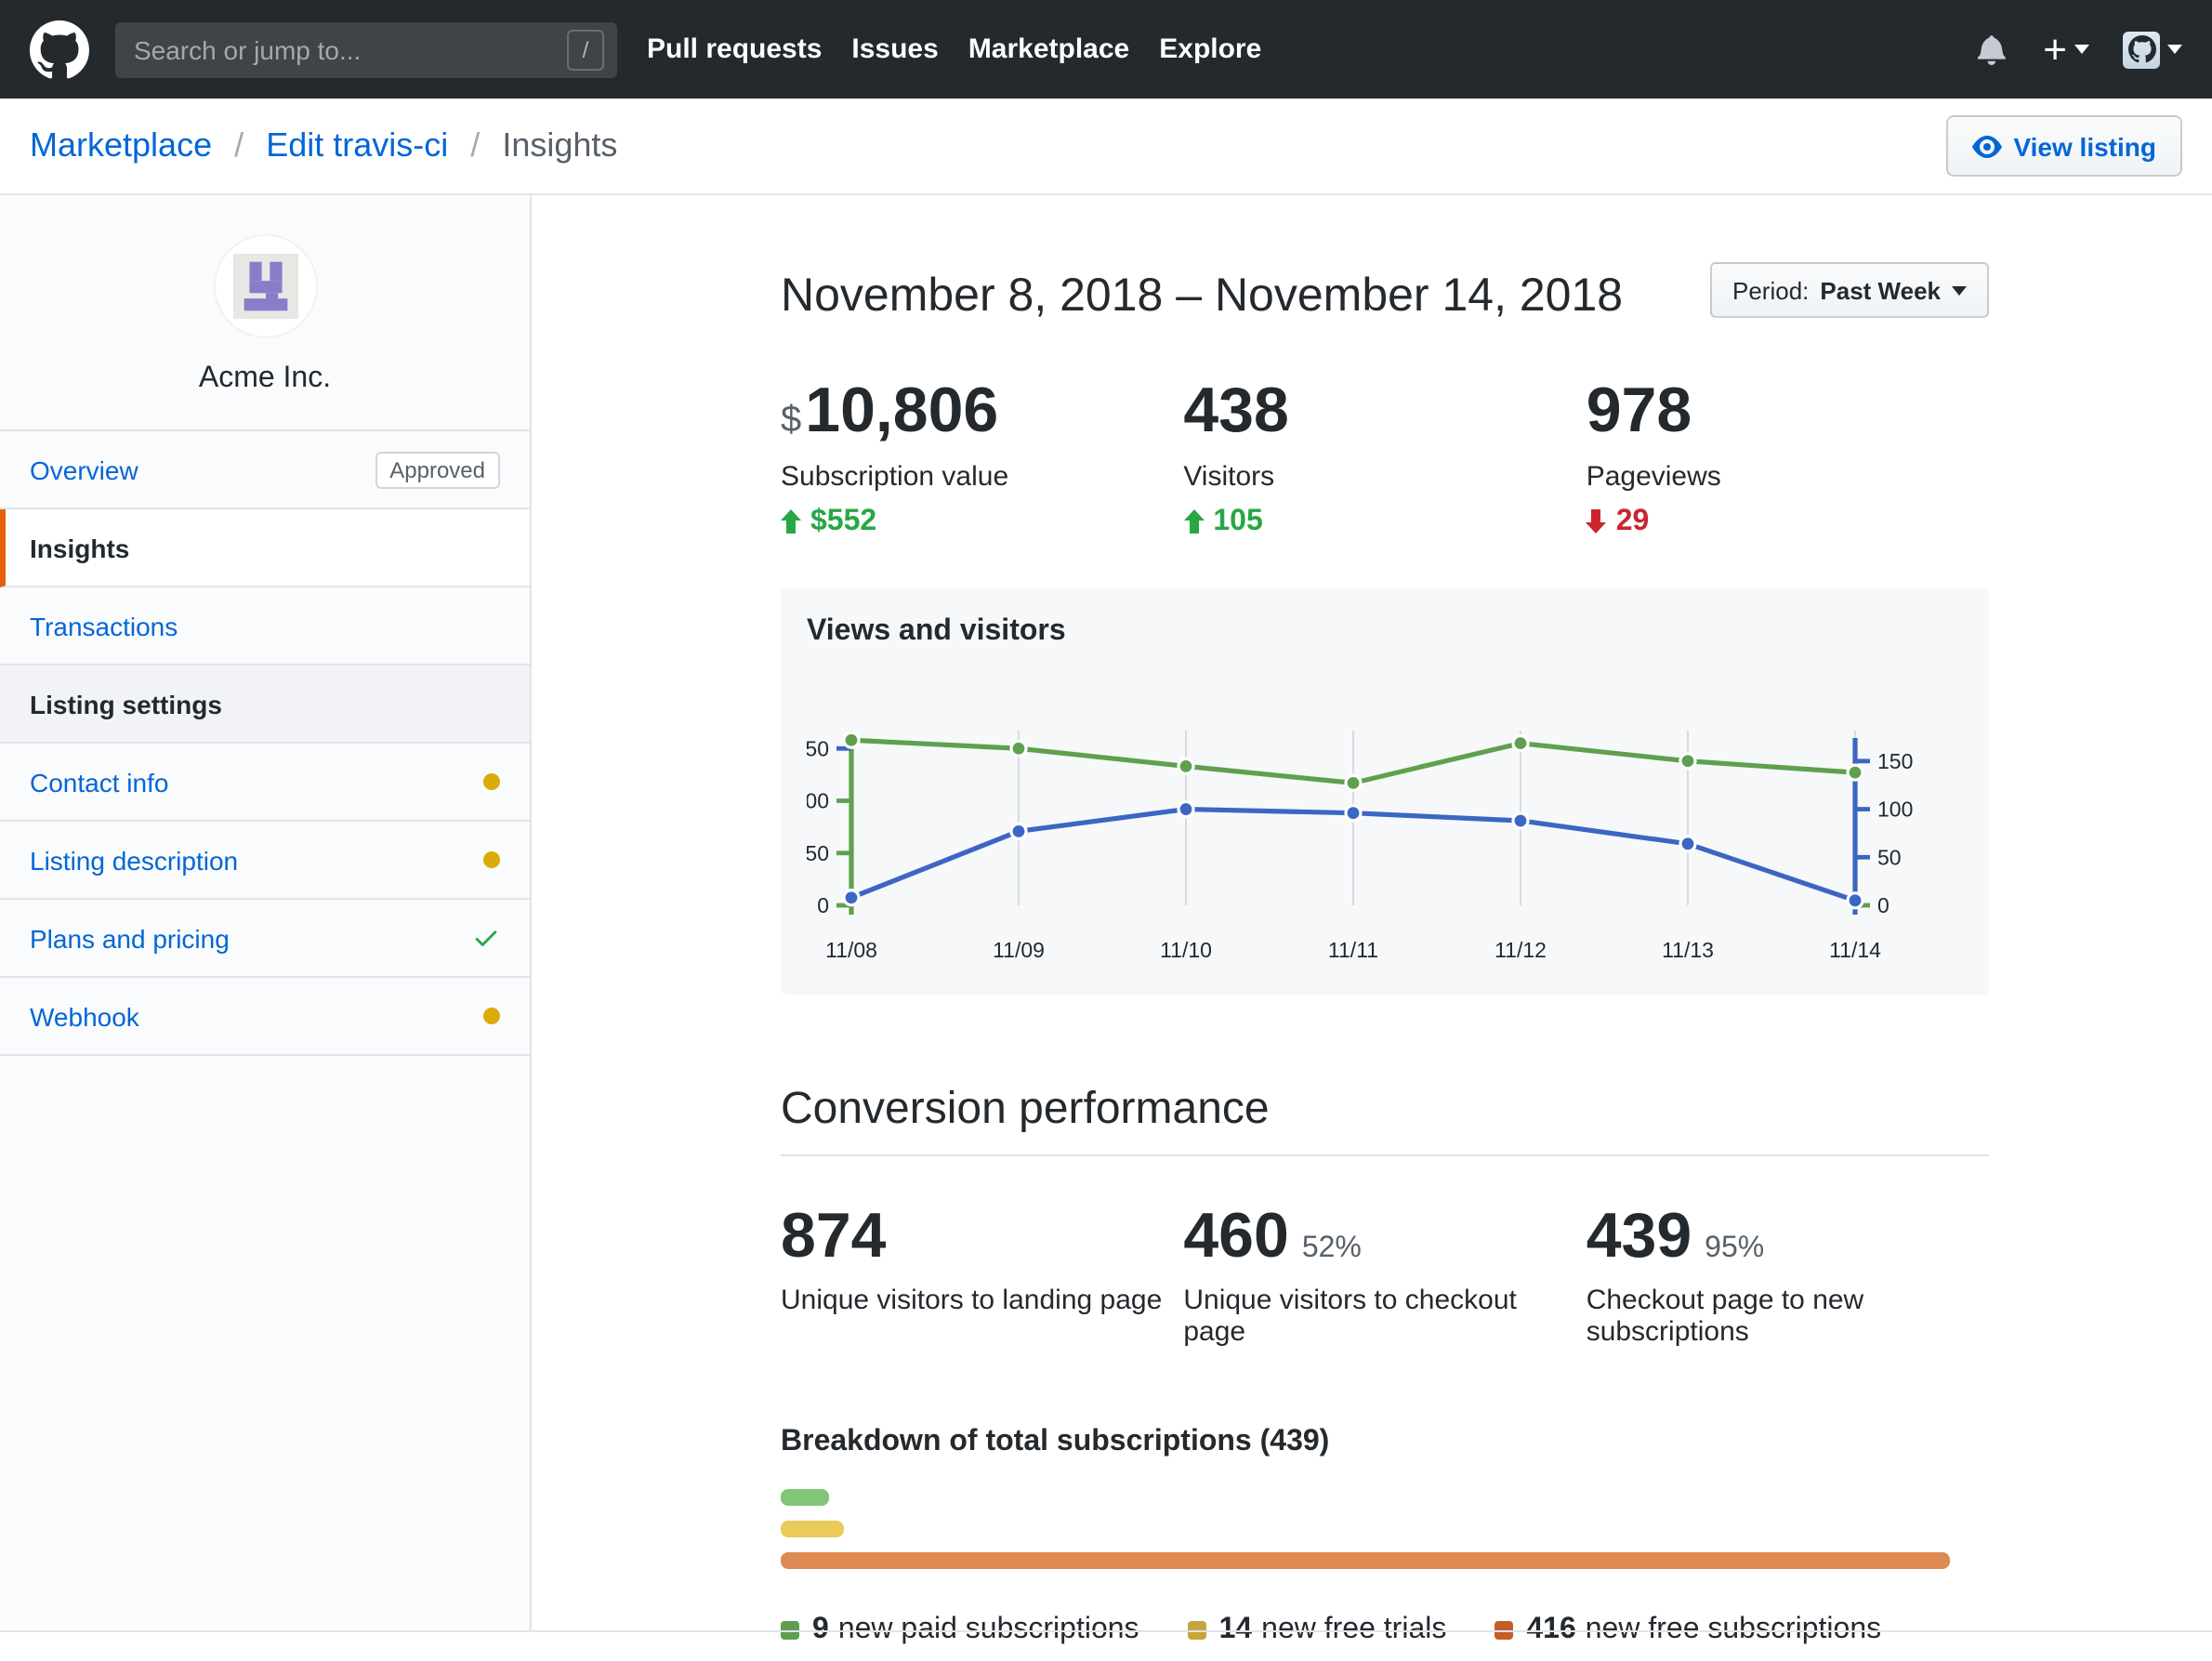  What do you see at coordinates (1272, 1236) in the screenshot?
I see `stat-number: 460 52%` at bounding box center [1272, 1236].